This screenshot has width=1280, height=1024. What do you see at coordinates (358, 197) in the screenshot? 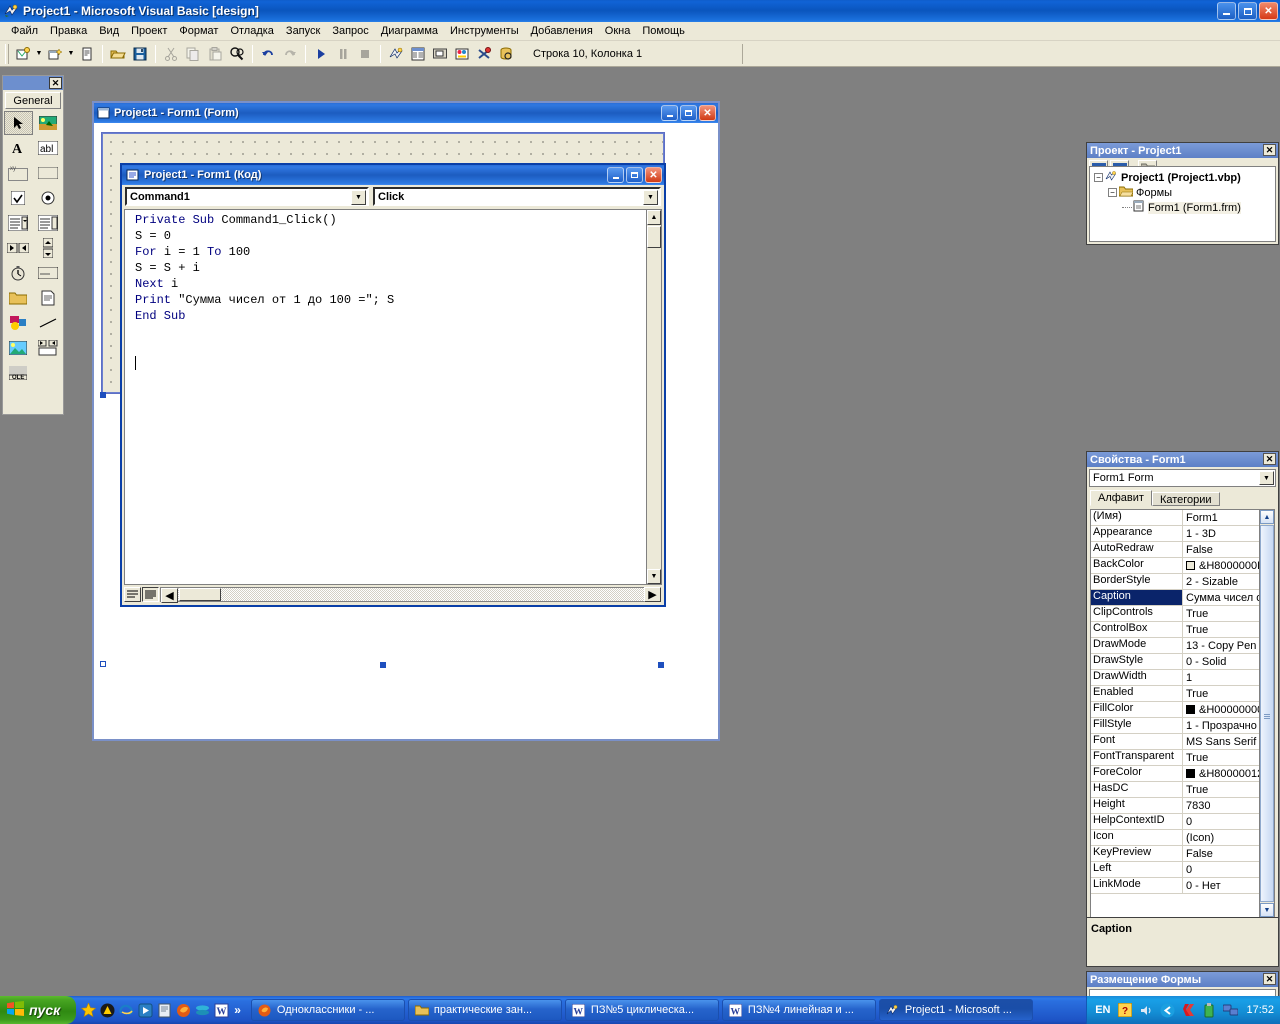
I see `object-combobox-chevron-down-icon: ▼` at bounding box center [358, 197].